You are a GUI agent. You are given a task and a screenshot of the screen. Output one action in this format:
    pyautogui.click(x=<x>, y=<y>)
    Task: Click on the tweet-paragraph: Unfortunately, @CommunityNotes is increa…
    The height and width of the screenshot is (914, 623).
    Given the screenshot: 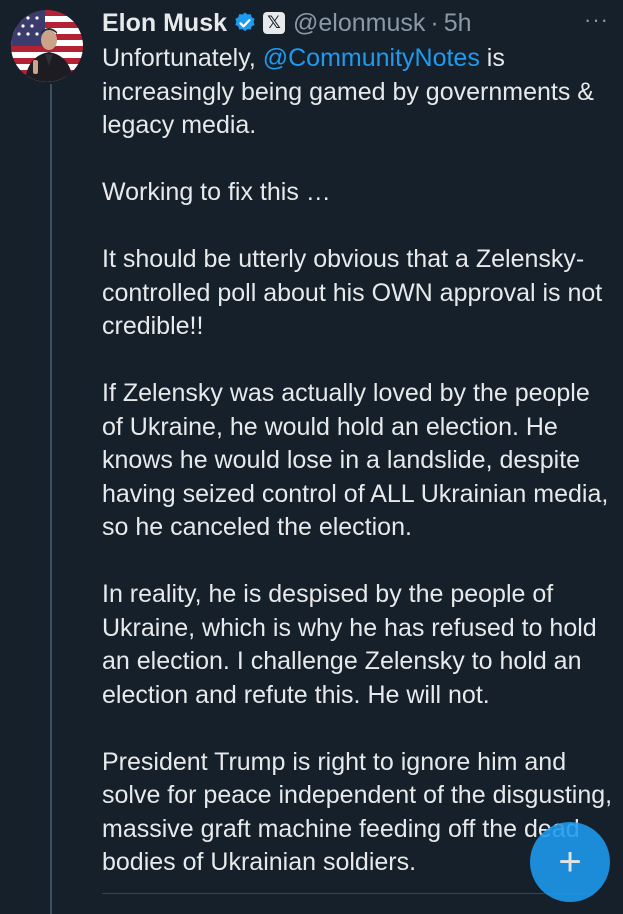 What is the action you would take?
    pyautogui.click(x=359, y=92)
    